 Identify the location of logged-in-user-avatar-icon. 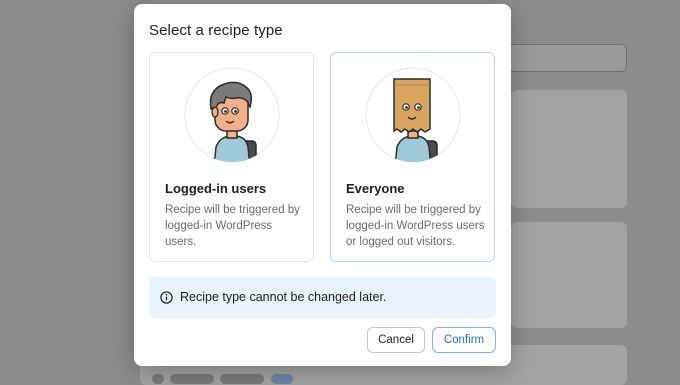
(232, 115).